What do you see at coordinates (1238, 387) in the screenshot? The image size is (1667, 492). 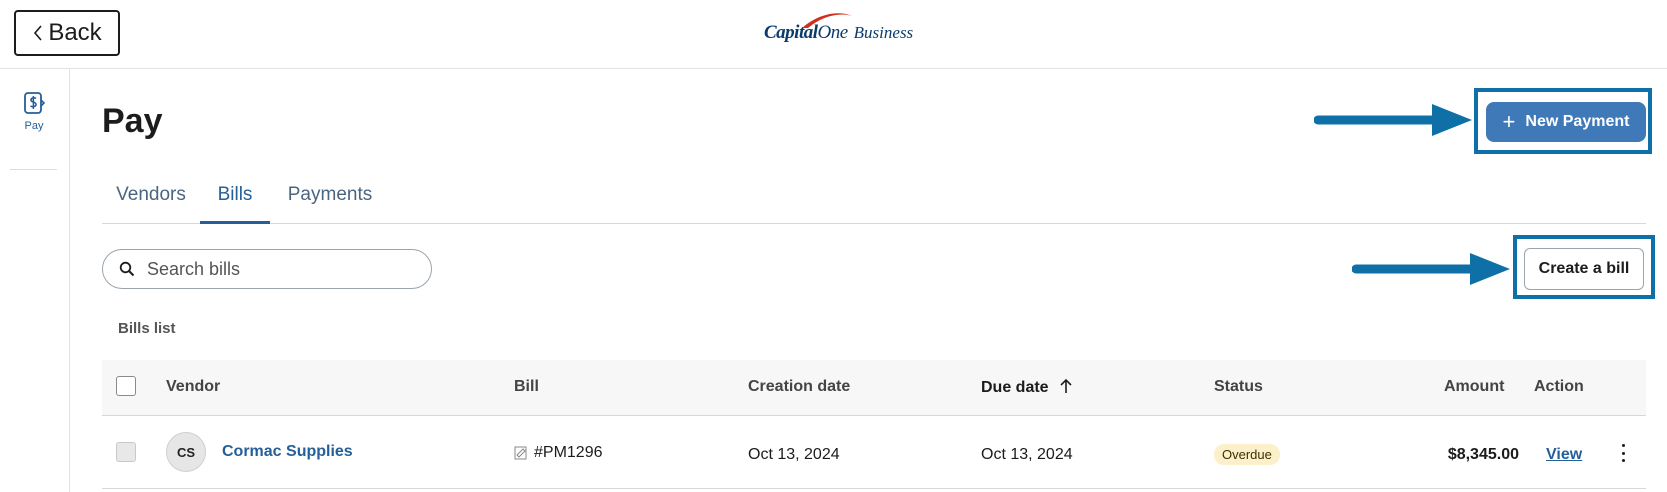 I see `column-header-status: Status` at bounding box center [1238, 387].